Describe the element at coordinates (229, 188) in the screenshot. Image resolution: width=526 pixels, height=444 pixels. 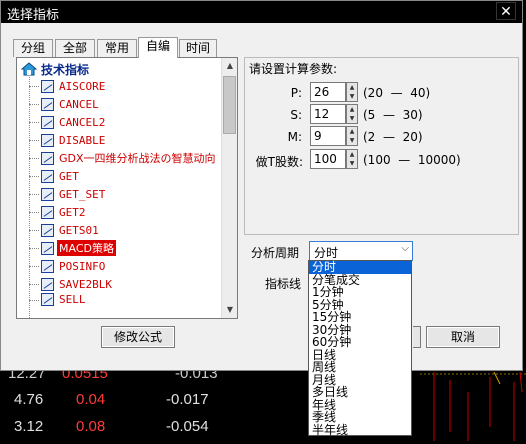
I see `tree-scrollbar: ▲ ▼` at that location.